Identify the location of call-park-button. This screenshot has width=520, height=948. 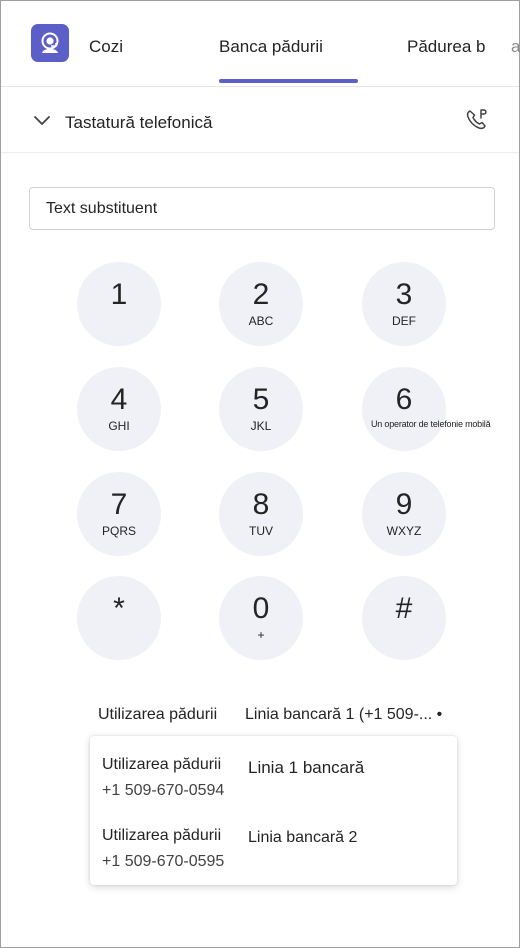
(477, 122).